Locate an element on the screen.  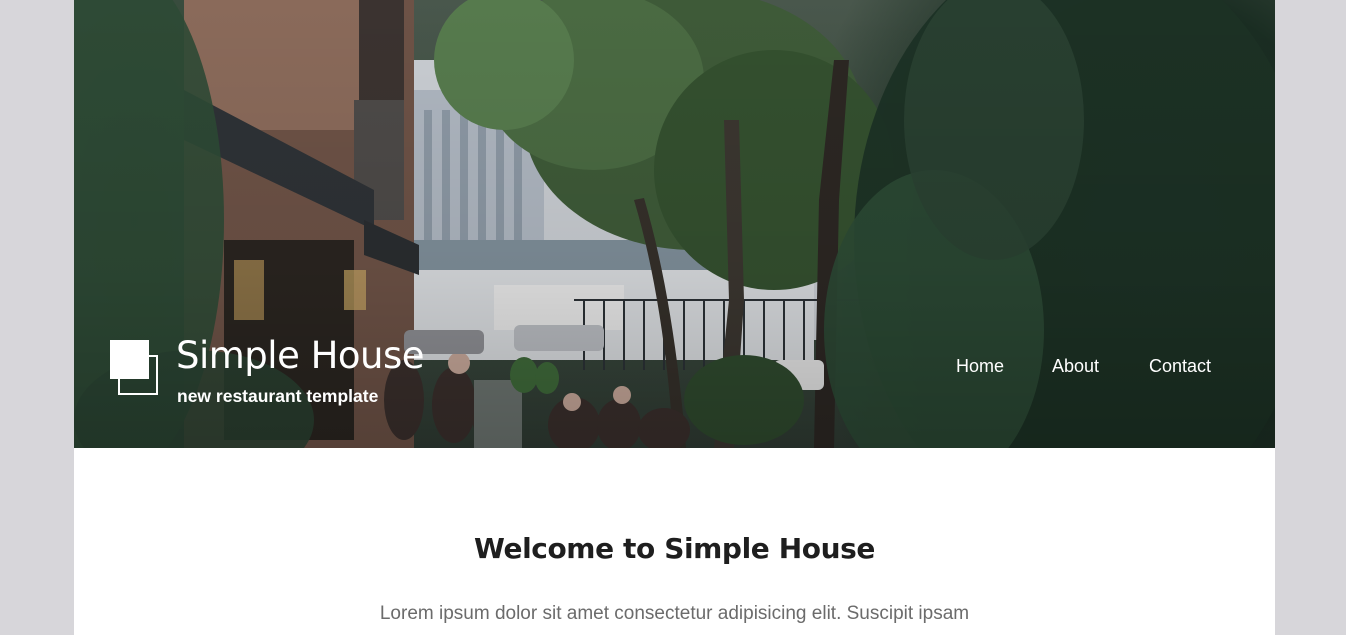
nav-item-contact: Contact is located at coordinates (1180, 366).